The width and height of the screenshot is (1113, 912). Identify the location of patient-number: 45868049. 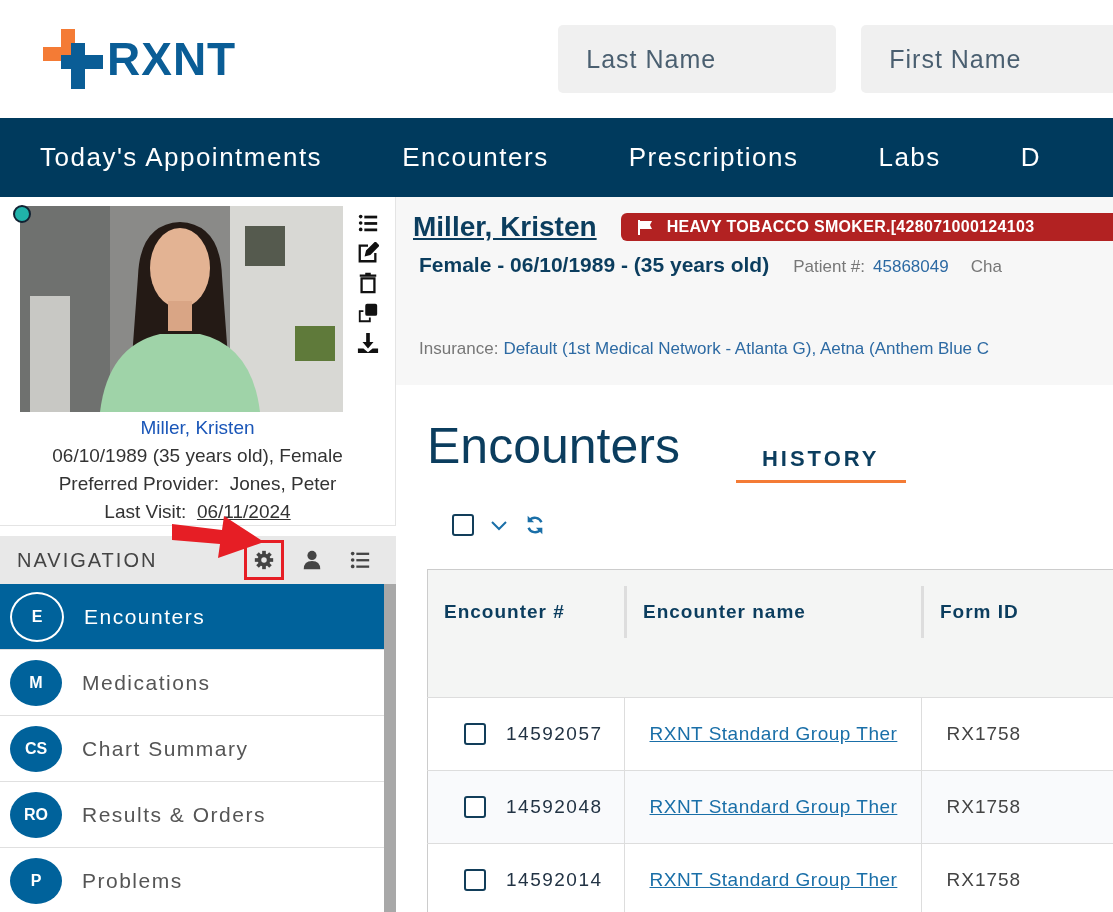
(911, 267).